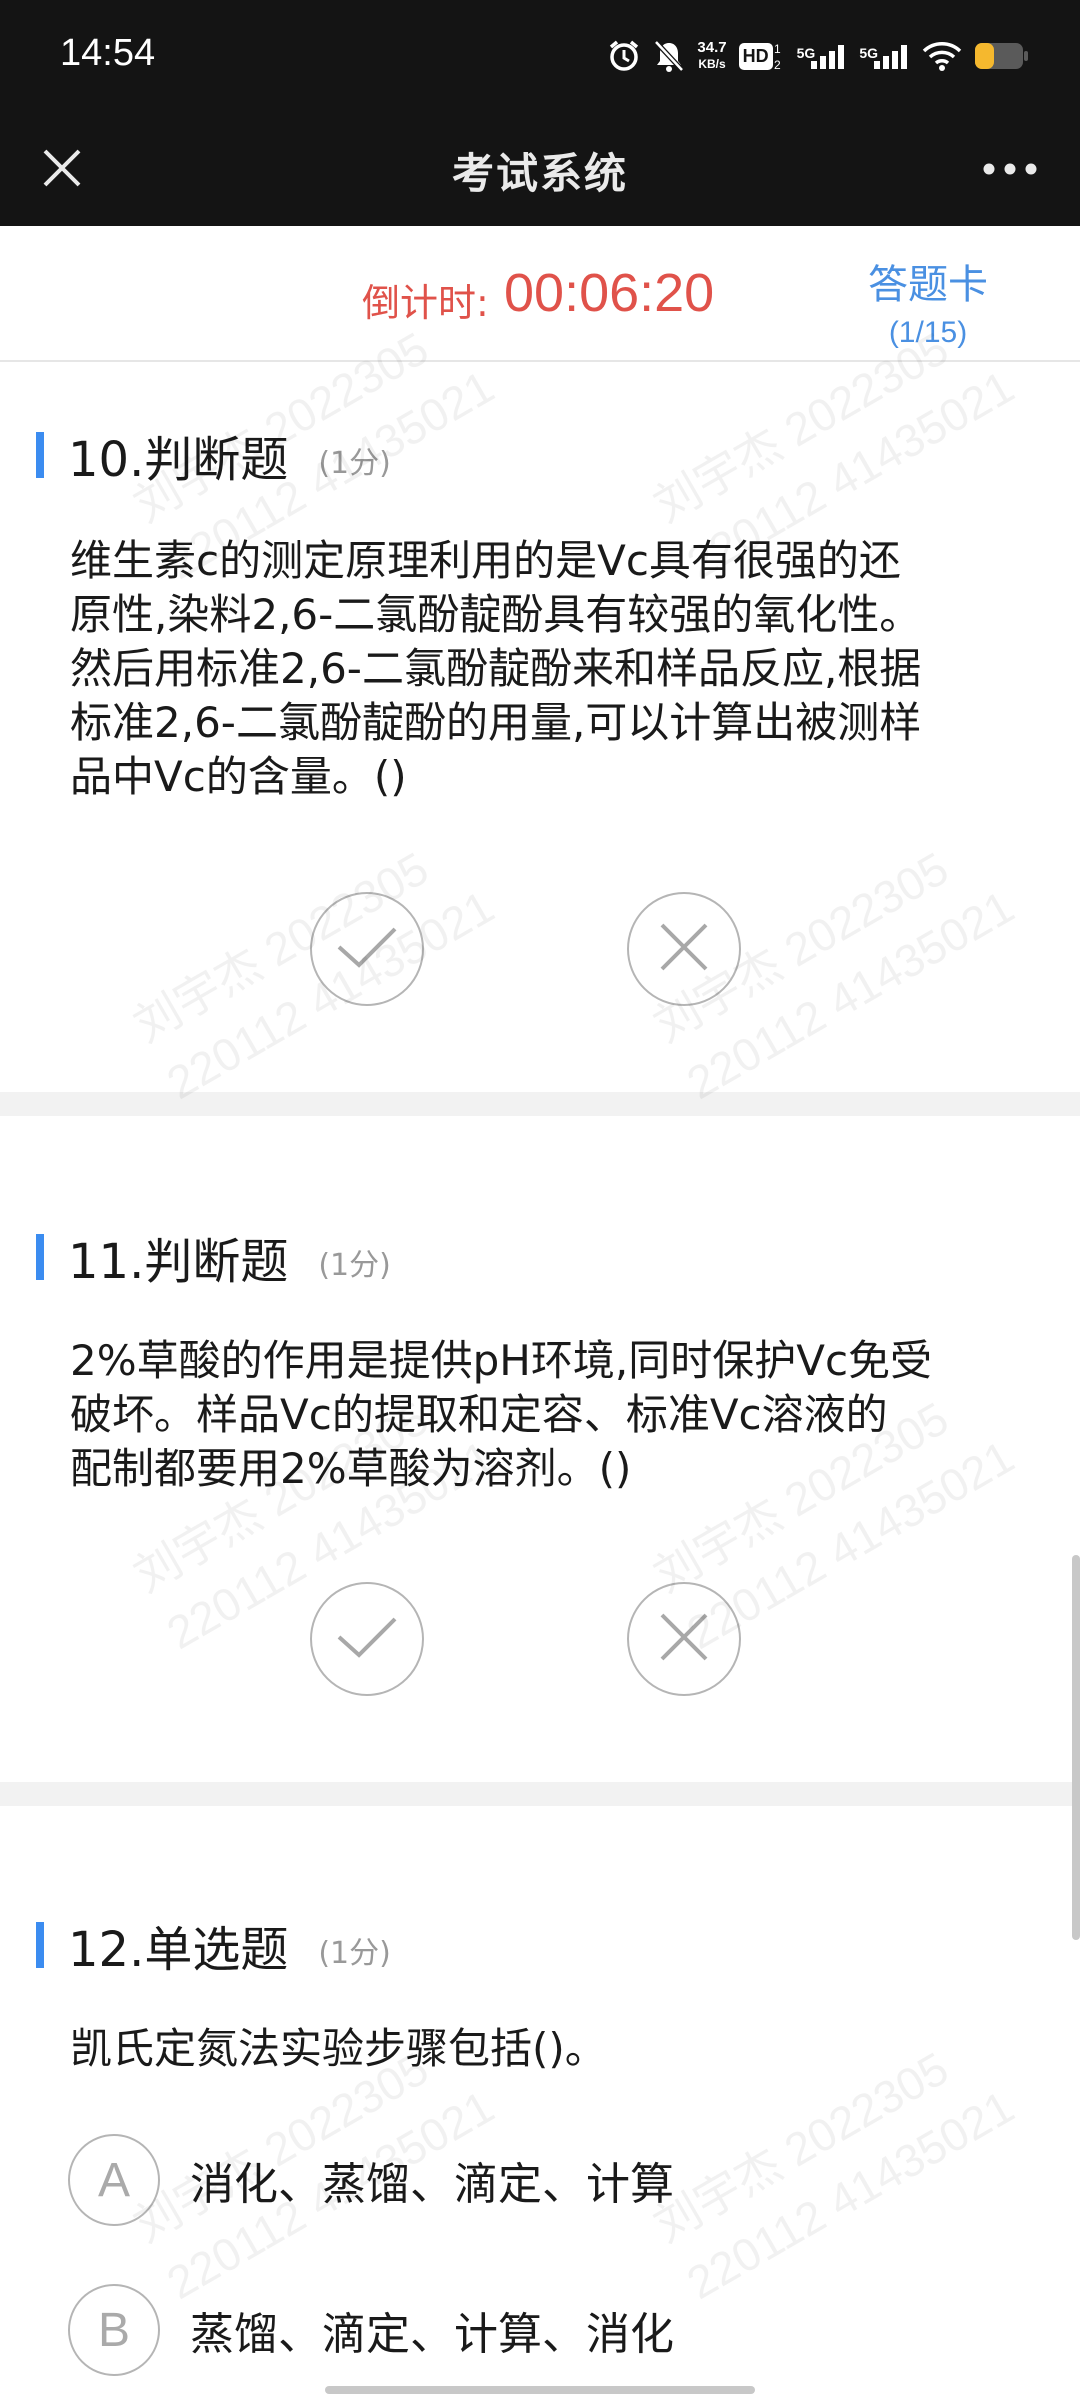  I want to click on home-indicator, so click(540, 2390).